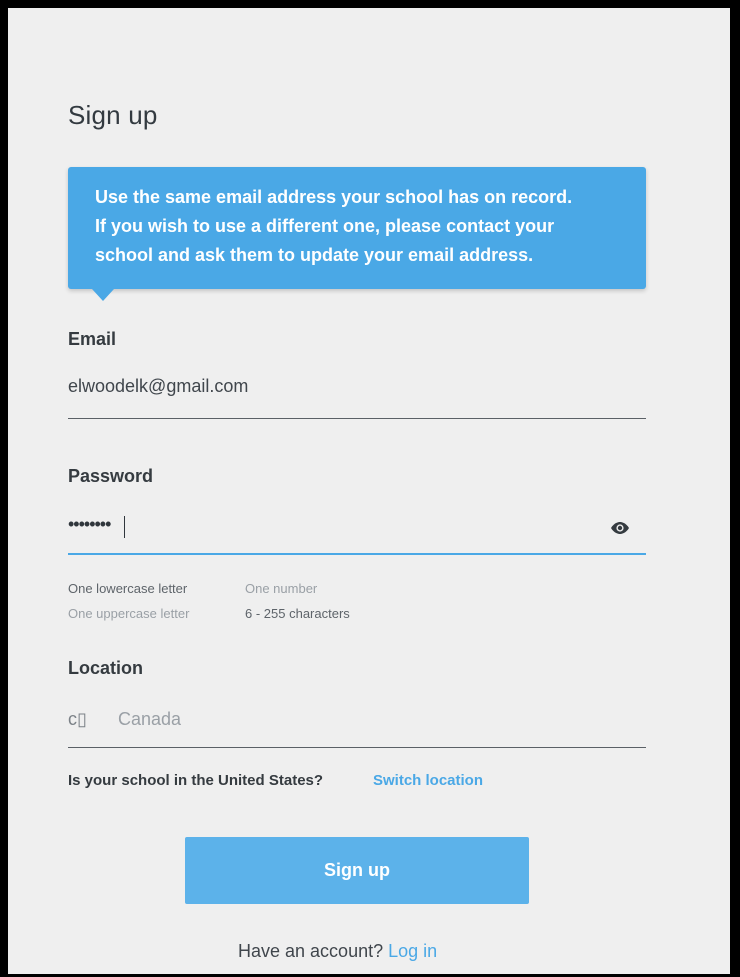 Image resolution: width=740 pixels, height=977 pixels. What do you see at coordinates (77, 719) in the screenshot?
I see `location-icon: c▯` at bounding box center [77, 719].